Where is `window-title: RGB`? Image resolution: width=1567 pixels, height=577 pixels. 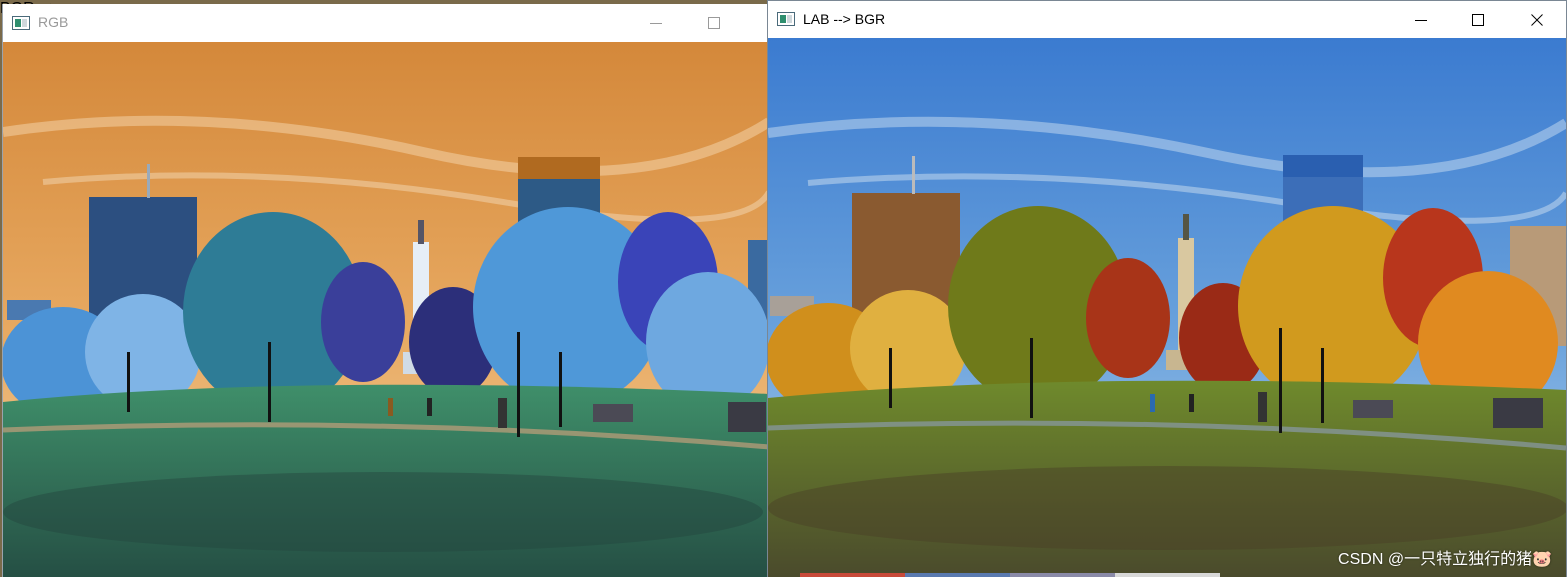 window-title: RGB is located at coordinates (53, 22).